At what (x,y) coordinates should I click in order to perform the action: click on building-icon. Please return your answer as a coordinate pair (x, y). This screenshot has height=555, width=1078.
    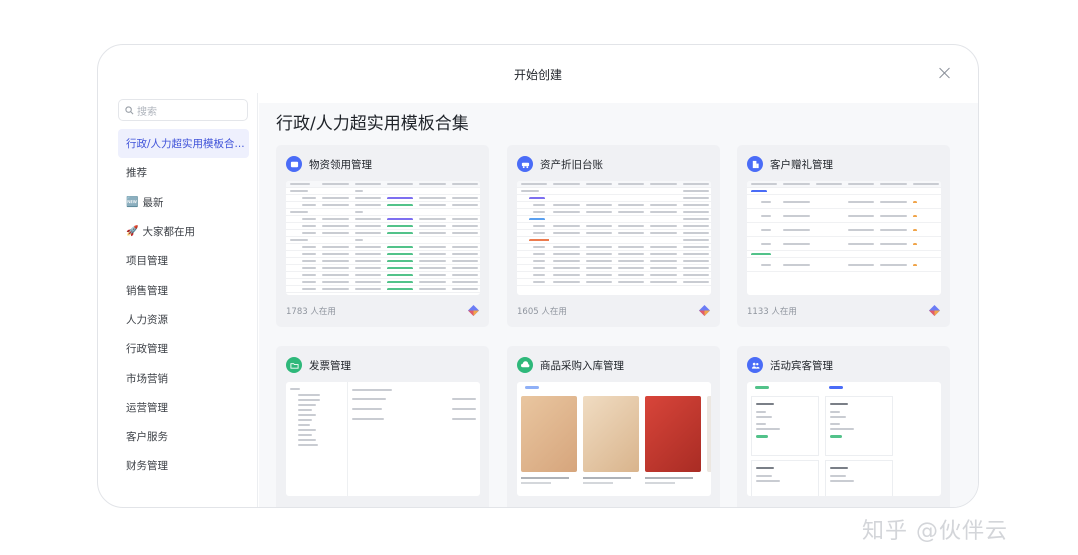
    Looking at the image, I should click on (755, 164).